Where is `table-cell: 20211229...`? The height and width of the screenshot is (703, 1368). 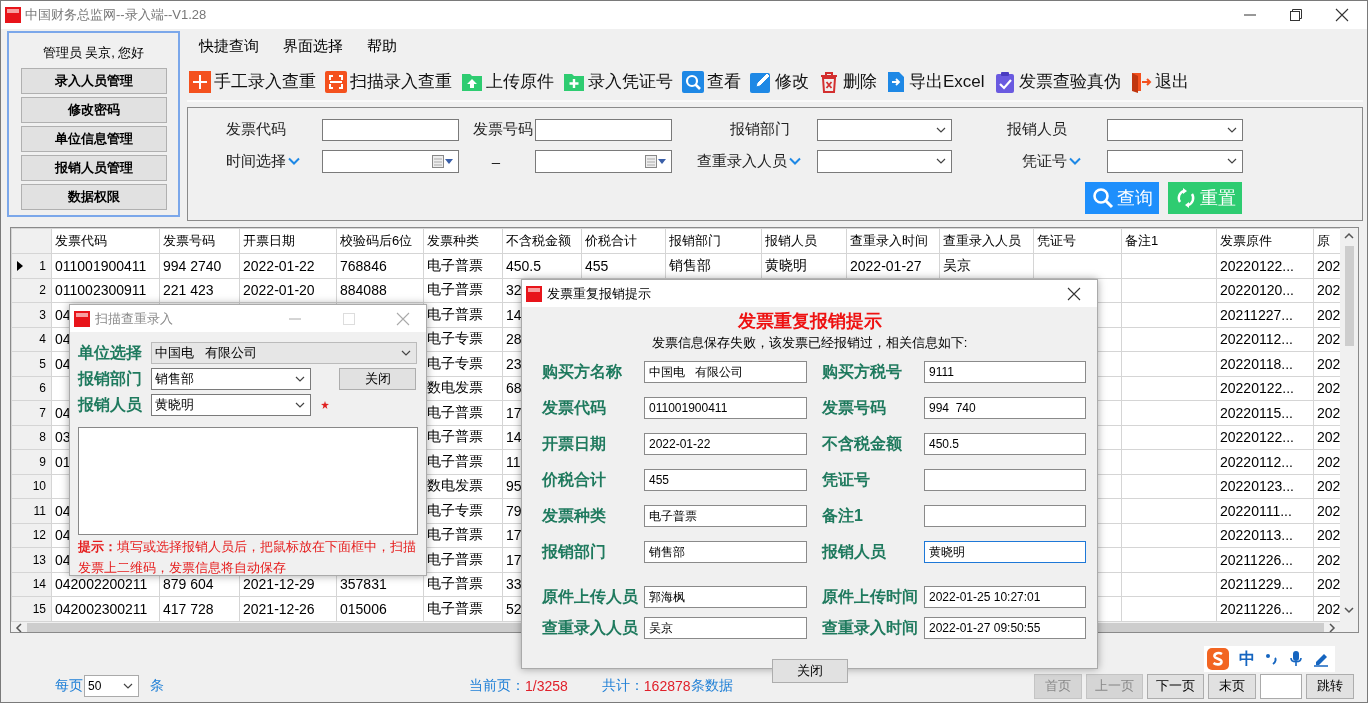
table-cell: 20211229... is located at coordinates (1265, 584).